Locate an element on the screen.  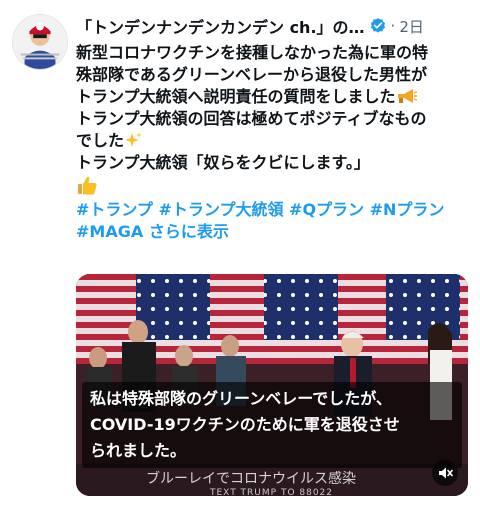
text-line: 殊部隊であるグリーンベレーから退役した男性が is located at coordinates (252, 74).